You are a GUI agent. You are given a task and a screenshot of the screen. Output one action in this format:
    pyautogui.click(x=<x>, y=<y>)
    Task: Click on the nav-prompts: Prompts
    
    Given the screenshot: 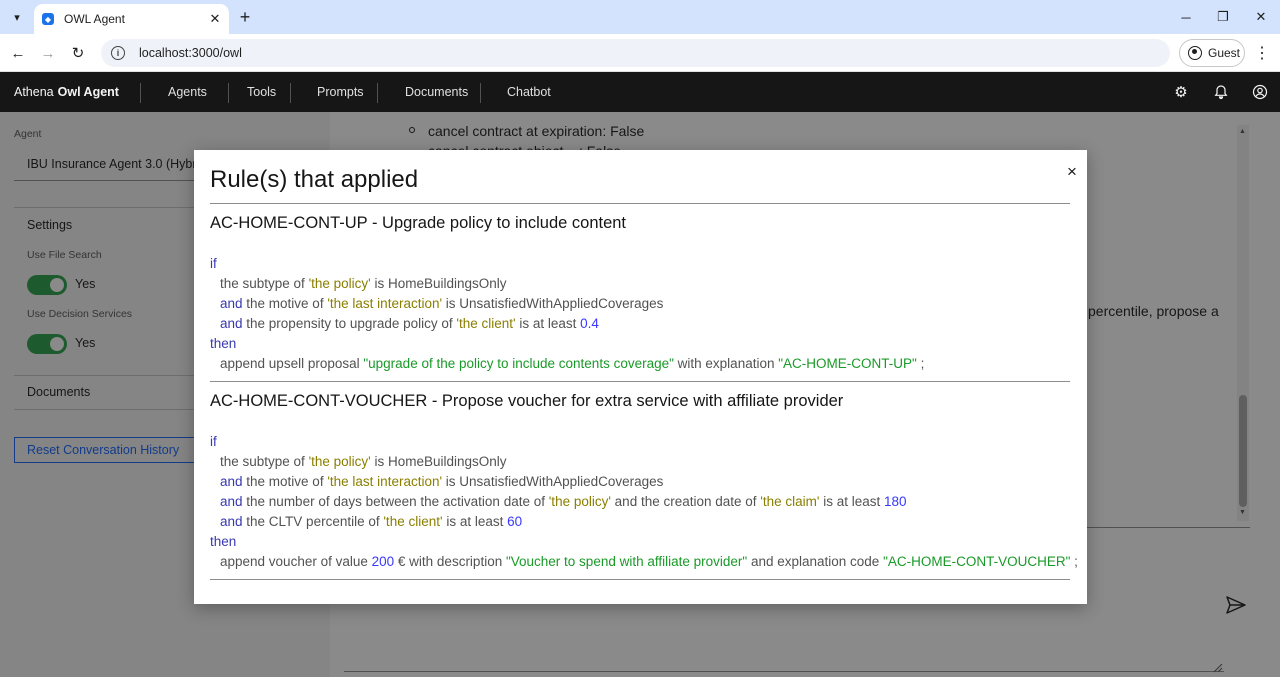 What is the action you would take?
    pyautogui.click(x=340, y=92)
    